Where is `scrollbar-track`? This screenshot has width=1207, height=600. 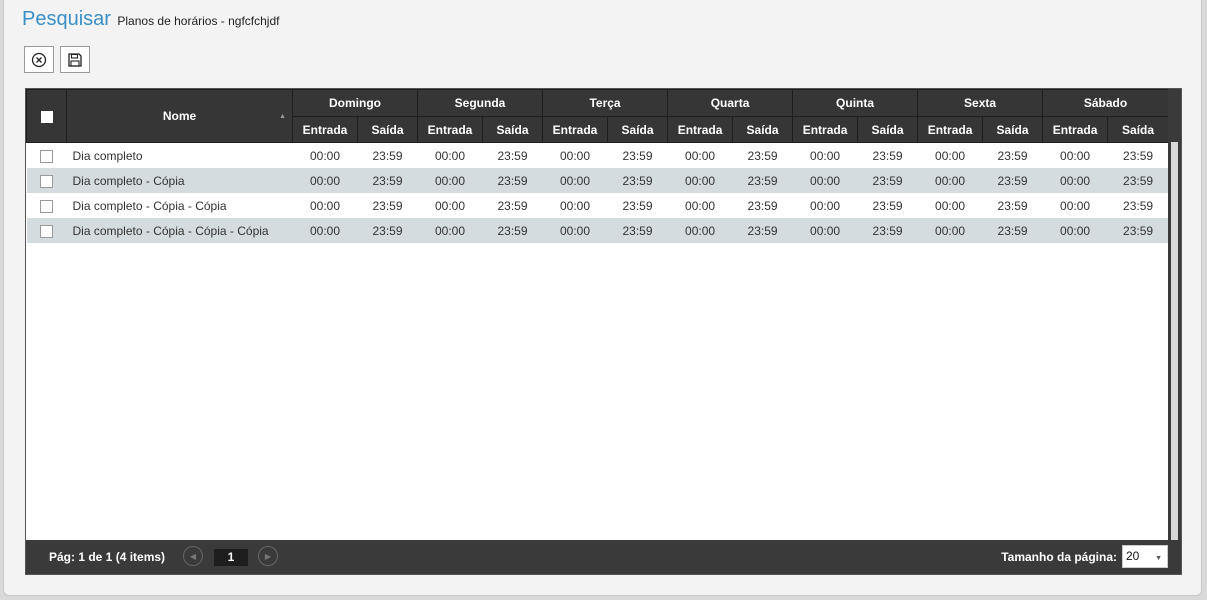 scrollbar-track is located at coordinates (1174, 341).